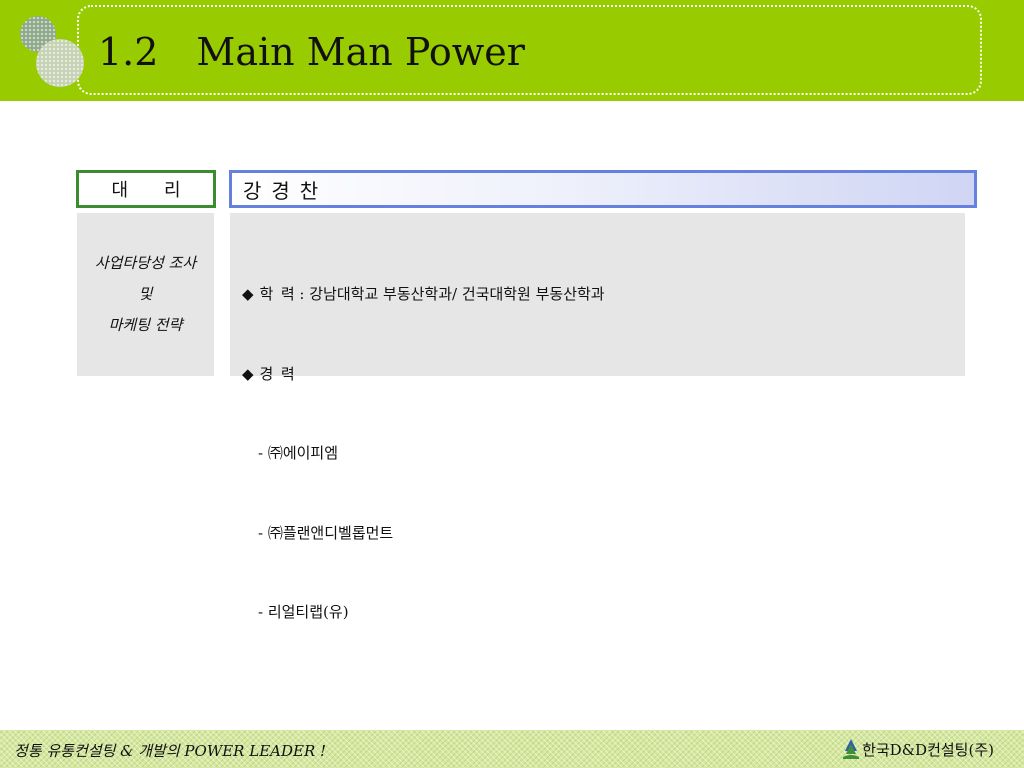  I want to click on education-row: ◆ 학 력 : 강남대학교 부동산학과/ 건국대학원 부동산학과, so click(423, 294).